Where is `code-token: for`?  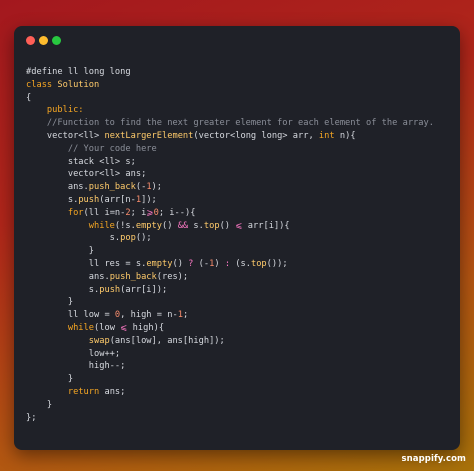 code-token: for is located at coordinates (75, 212).